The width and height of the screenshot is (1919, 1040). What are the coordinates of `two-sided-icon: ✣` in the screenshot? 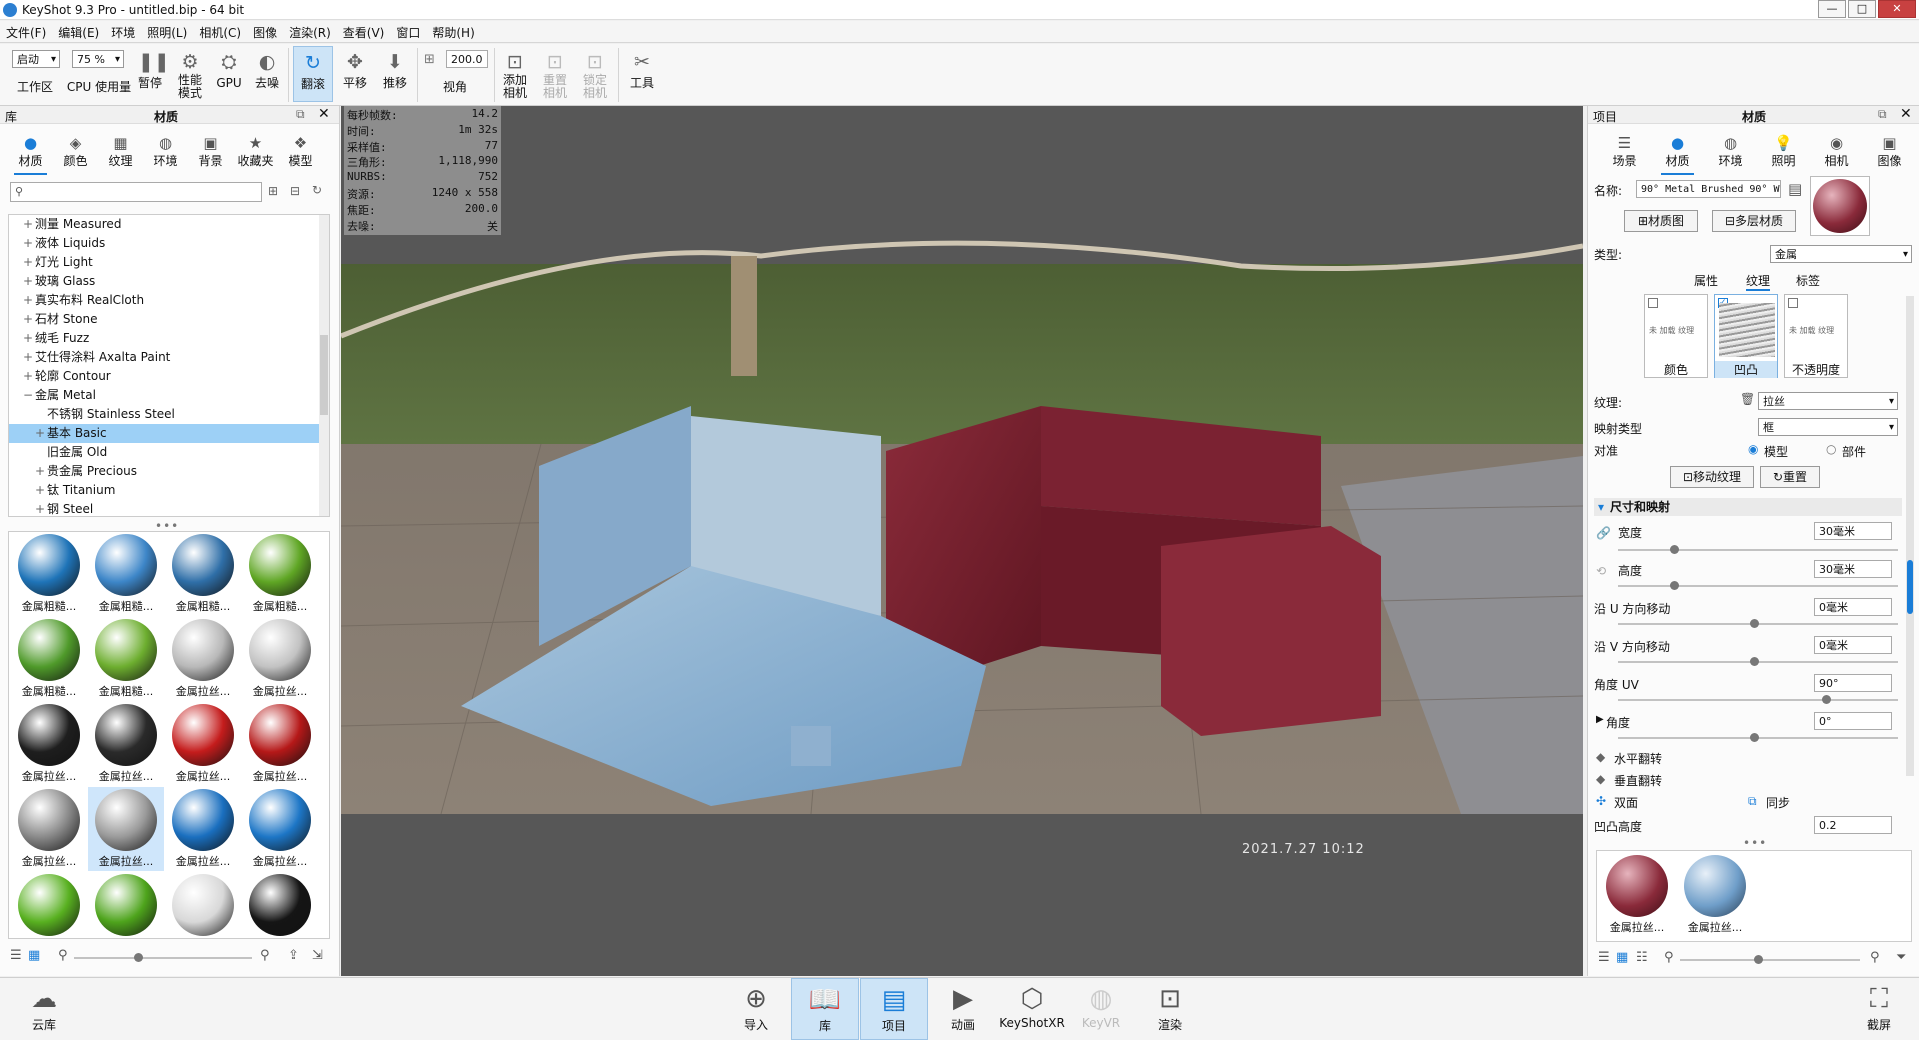 It's located at (1601, 801).